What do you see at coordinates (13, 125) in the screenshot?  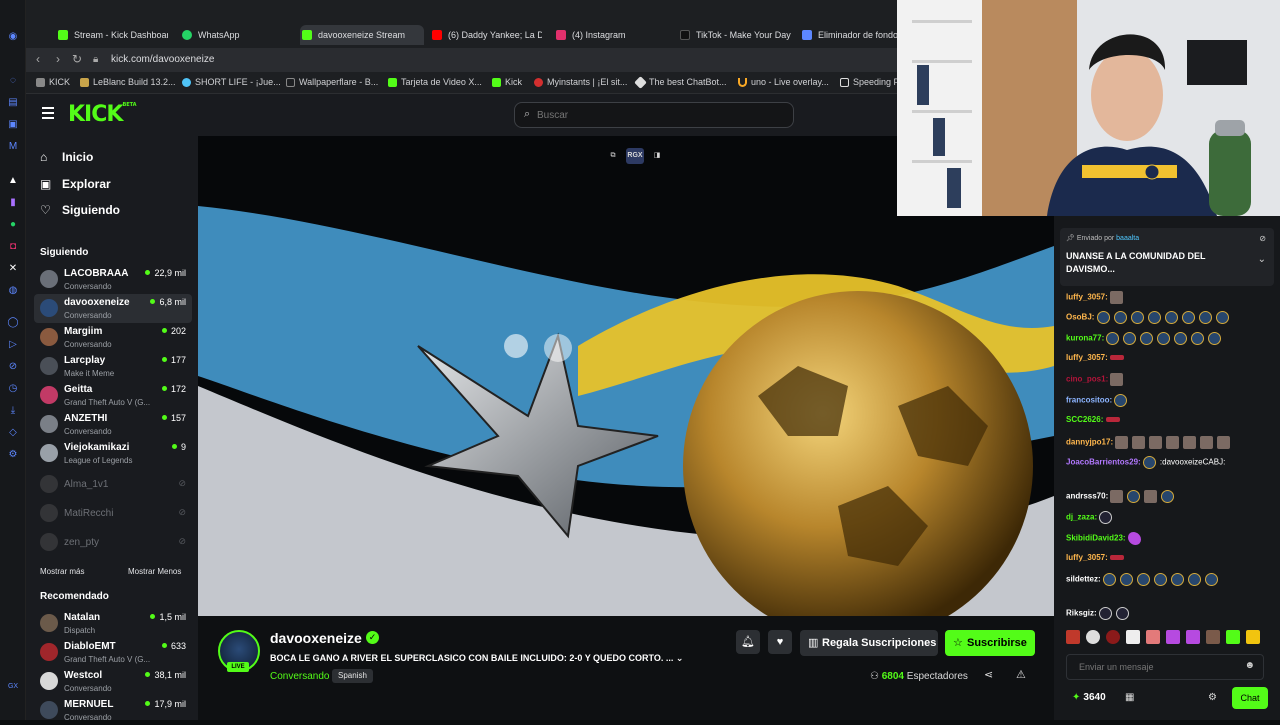 I see `app-icon: ▣` at bounding box center [13, 125].